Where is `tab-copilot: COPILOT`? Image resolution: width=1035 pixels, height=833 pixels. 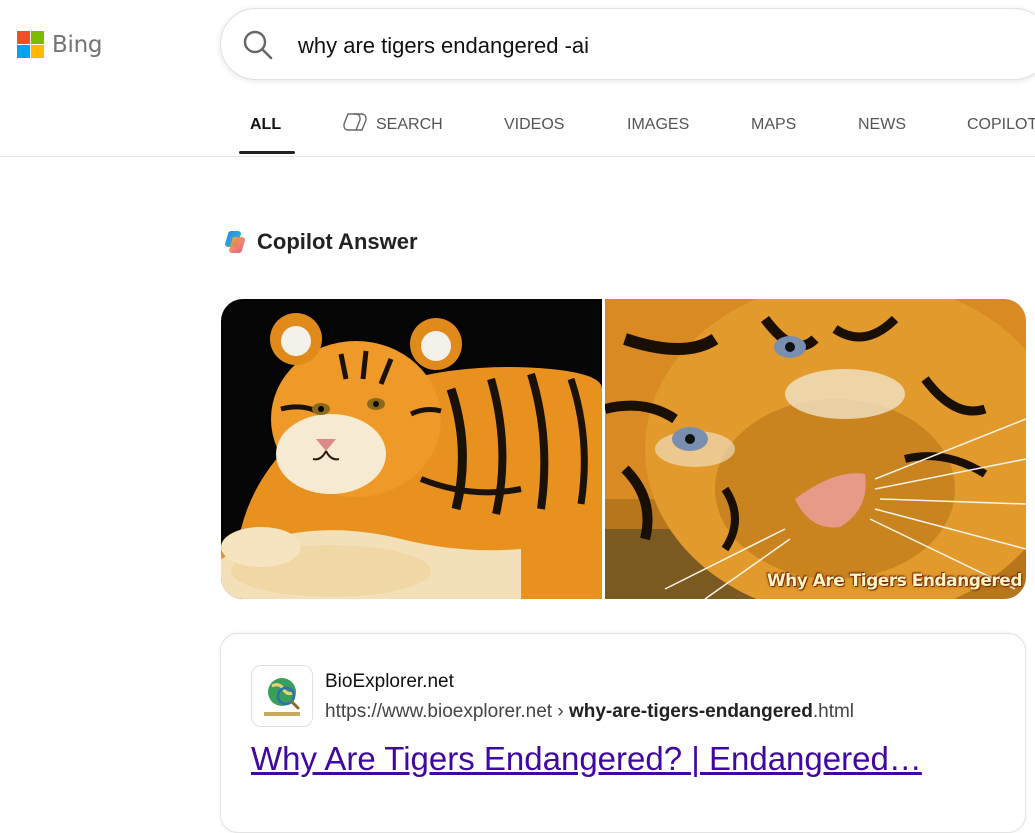 tab-copilot: COPILOT is located at coordinates (1001, 125).